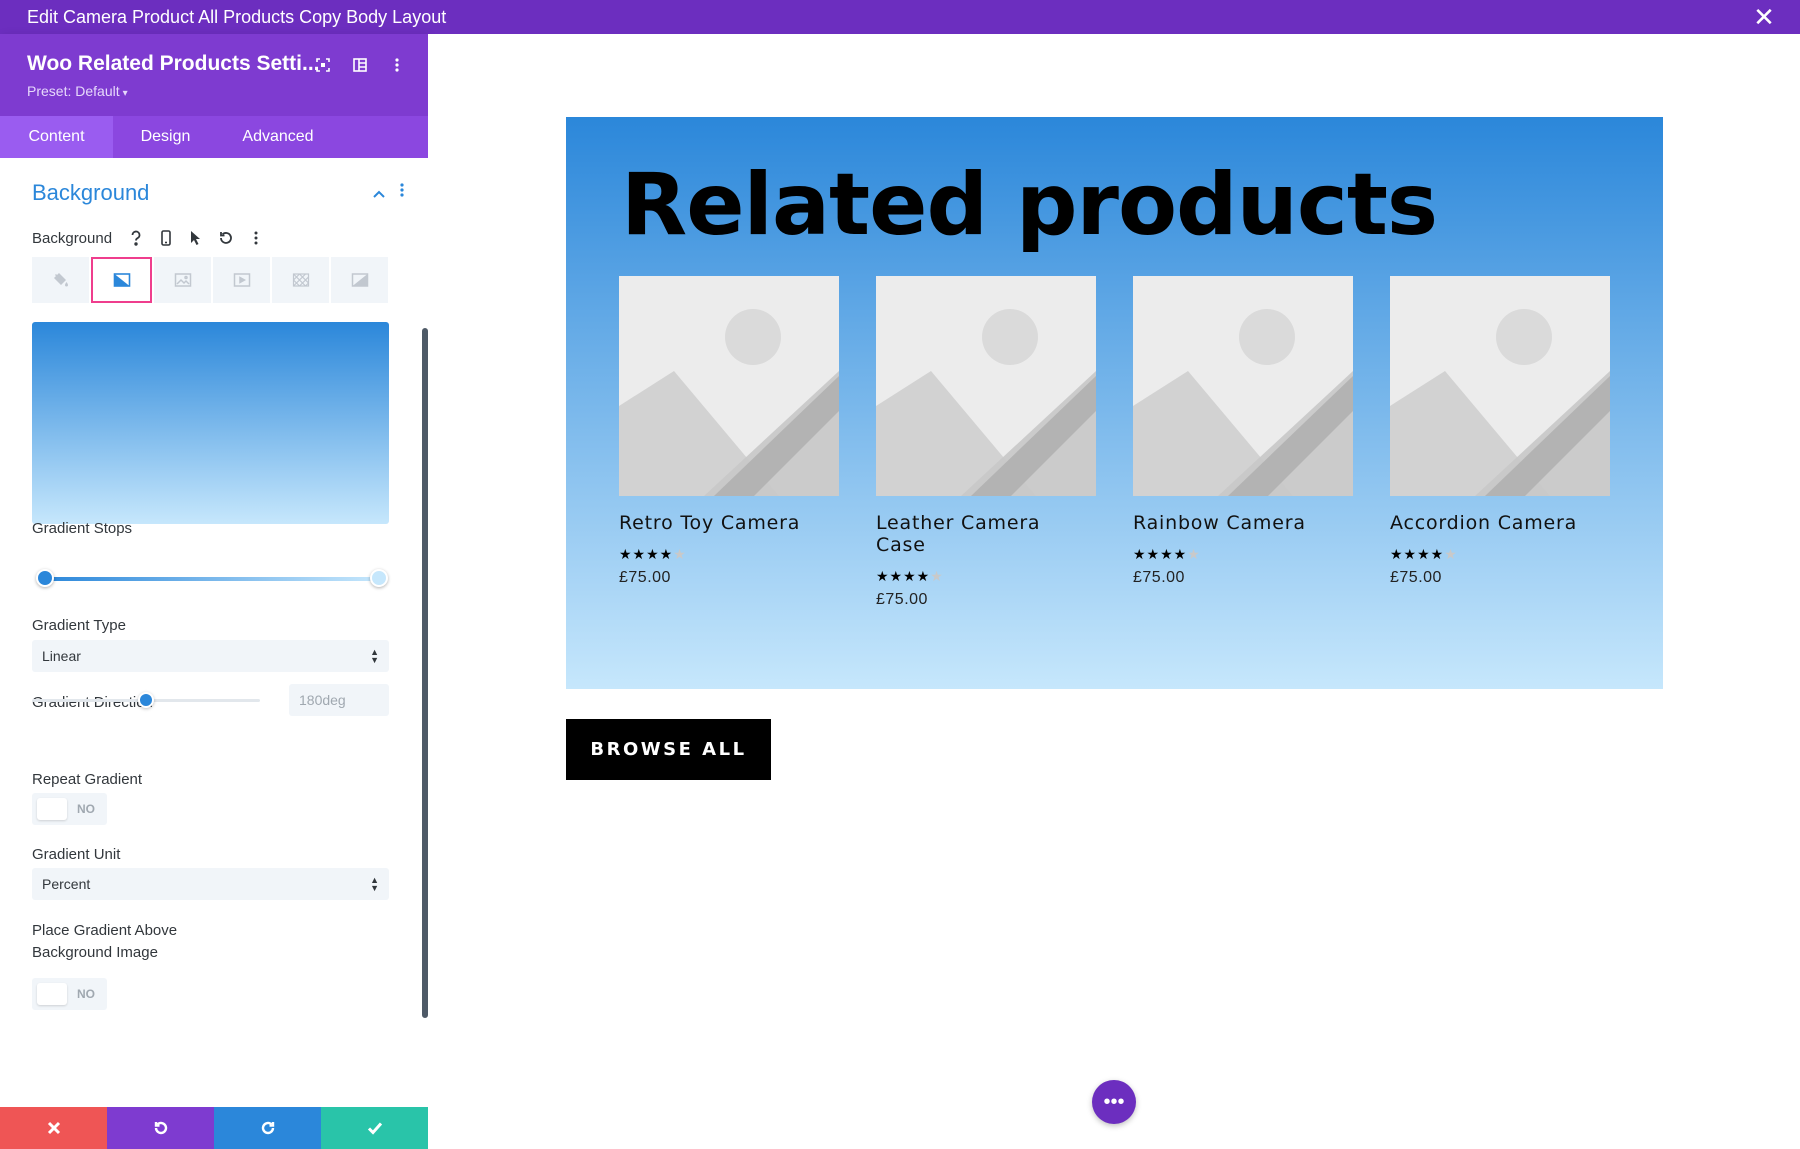 The image size is (1800, 1149). Describe the element at coordinates (986, 534) in the screenshot. I see `product-name: Leather Camera Case` at that location.